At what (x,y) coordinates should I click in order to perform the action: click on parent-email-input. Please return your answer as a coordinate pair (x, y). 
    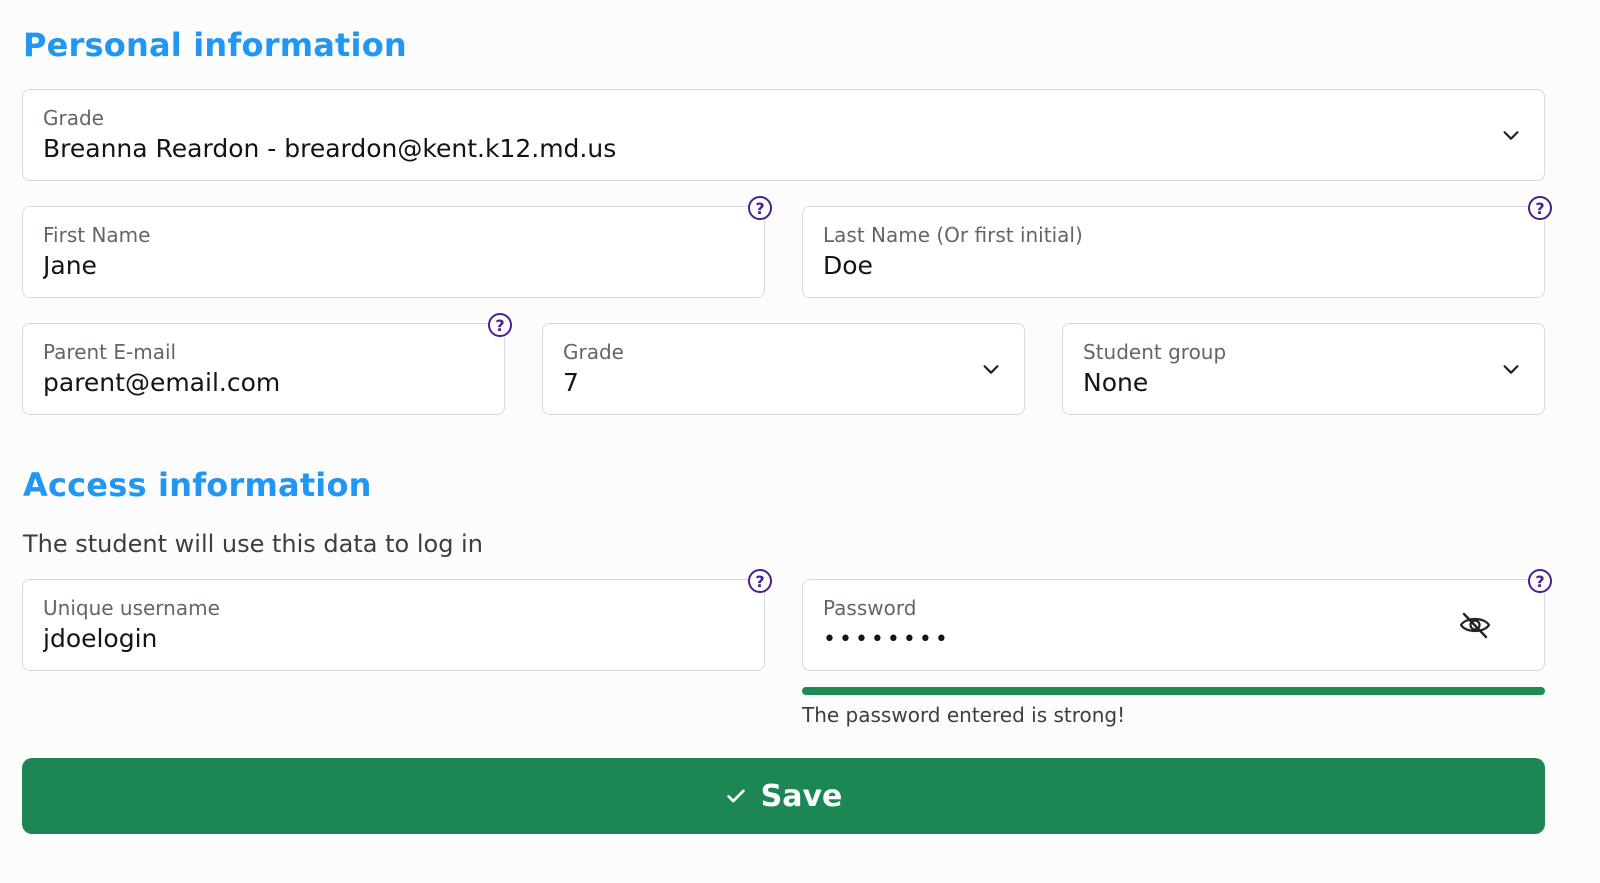
    Looking at the image, I should click on (247, 382).